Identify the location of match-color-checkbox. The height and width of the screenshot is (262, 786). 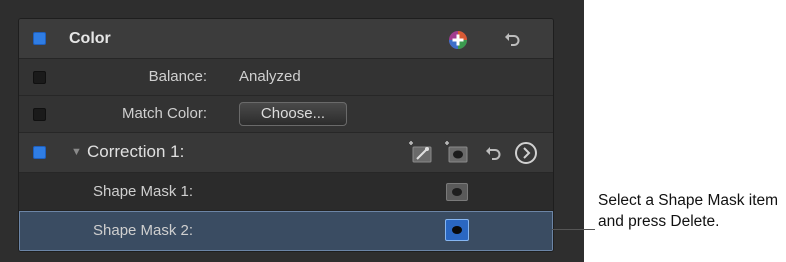
(39, 114).